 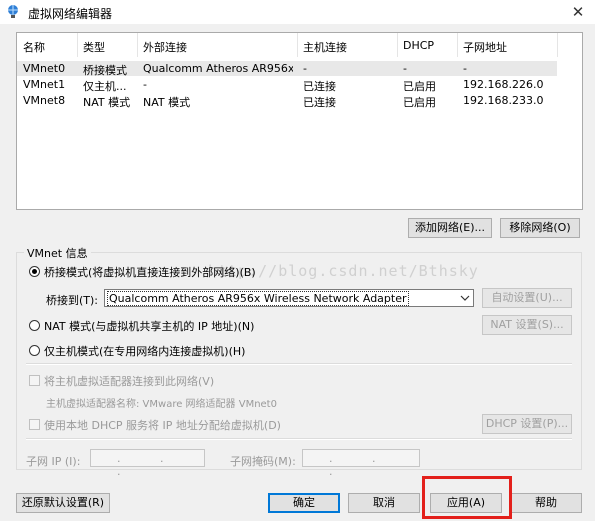 I want to click on cell-type: NAT 模式, so click(x=107, y=102).